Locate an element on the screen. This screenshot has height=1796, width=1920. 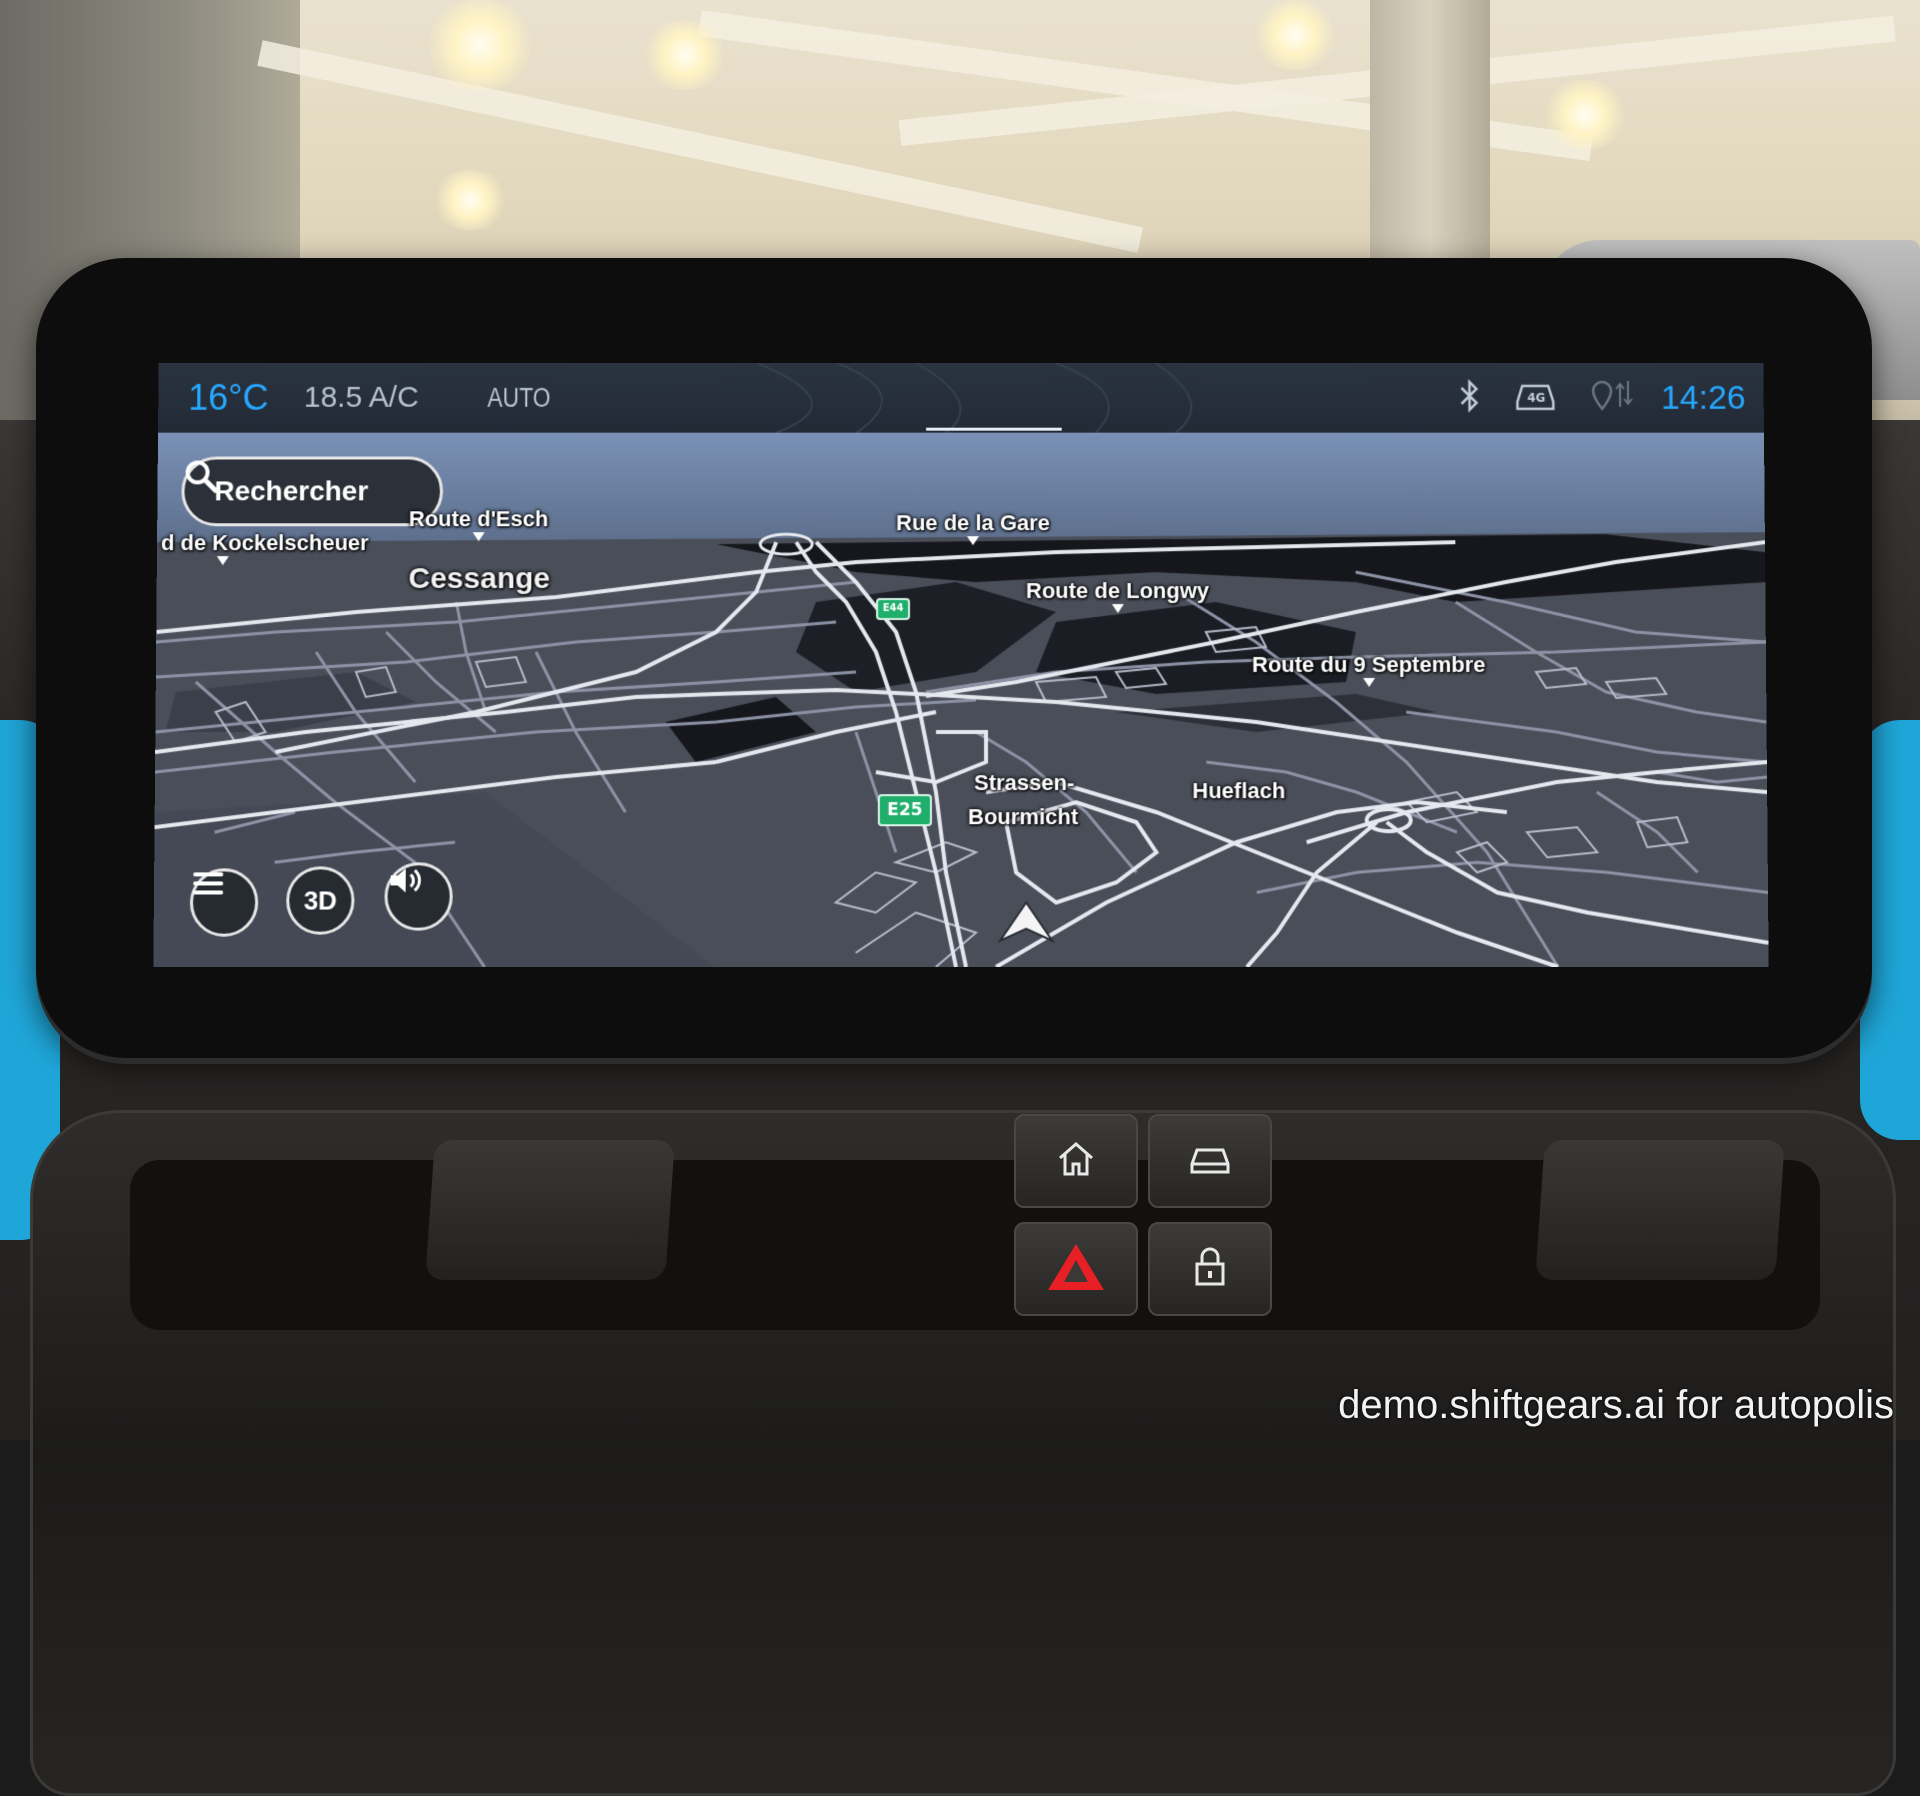
view-mode-label: 3D is located at coordinates (320, 900).